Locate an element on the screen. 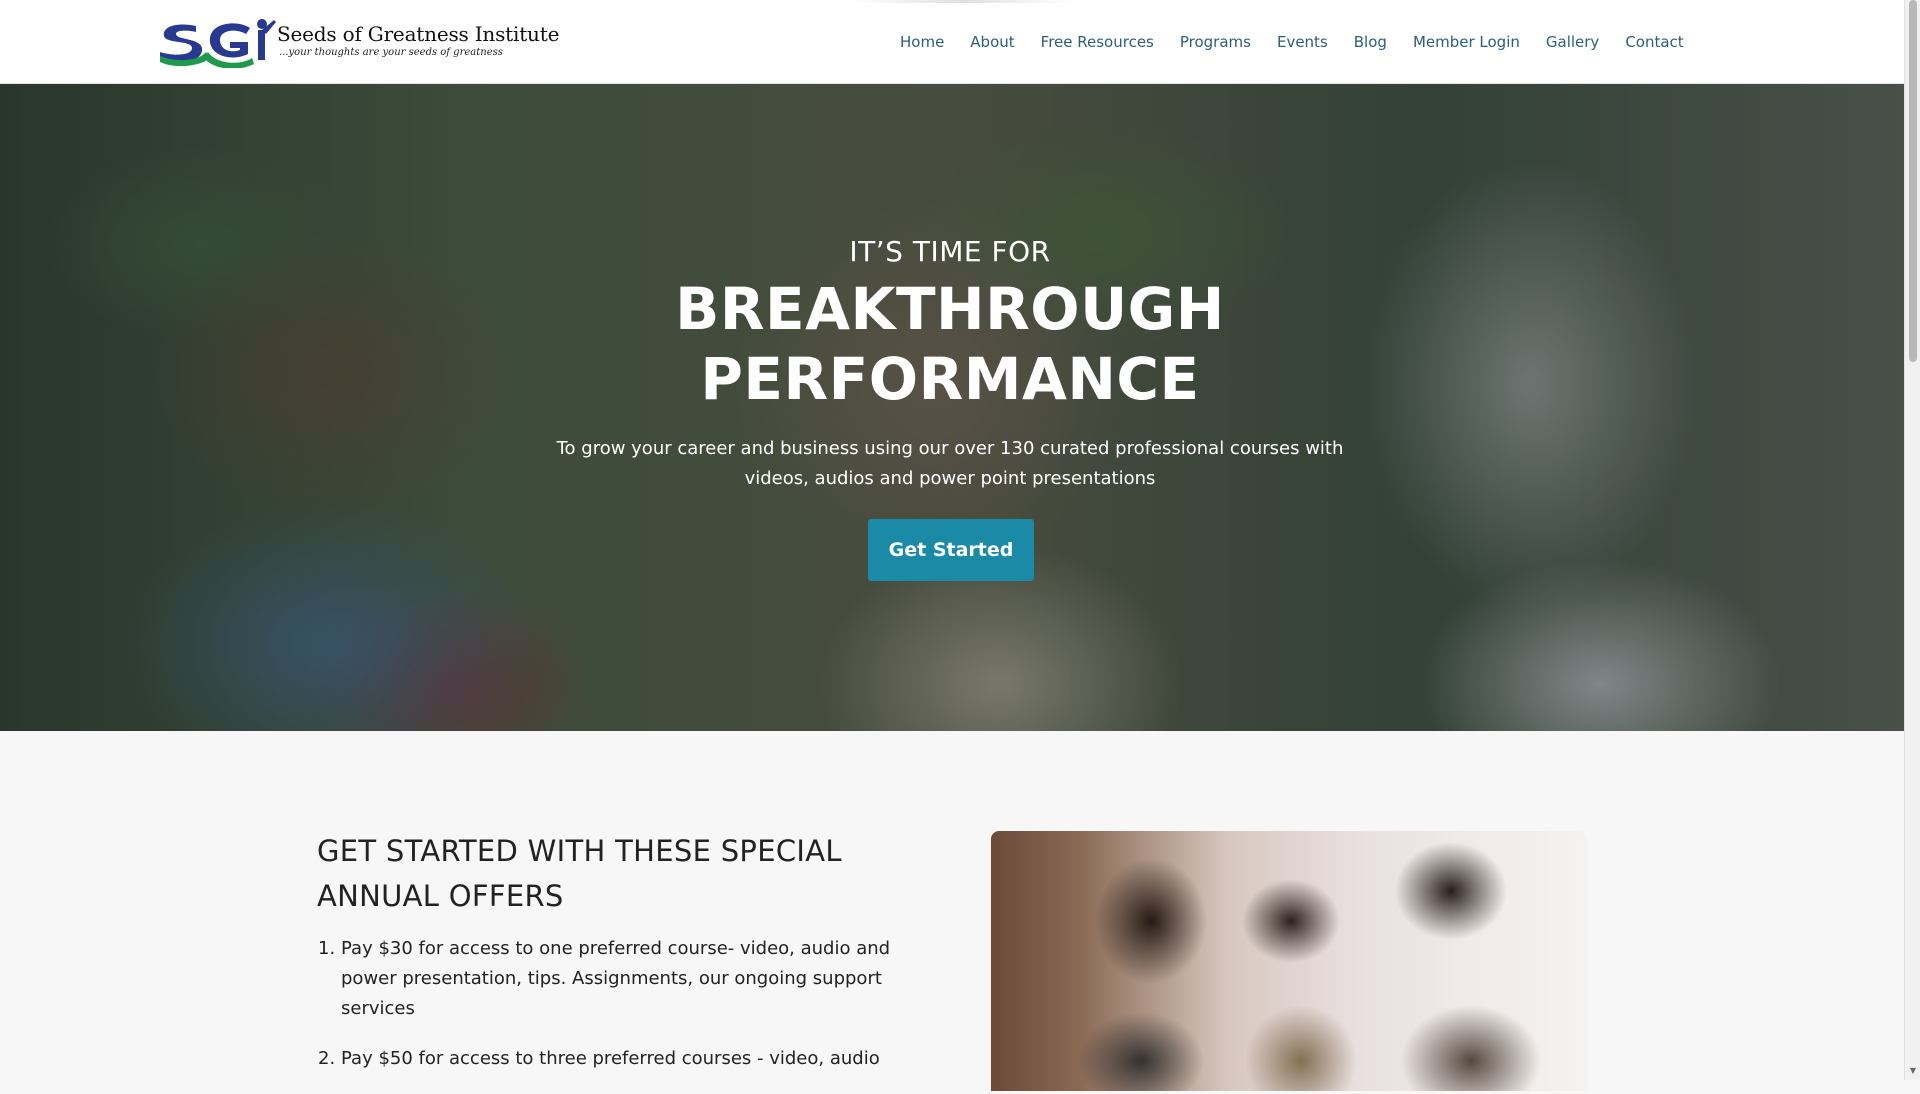 The height and width of the screenshot is (1094, 1920). hero-title: BREAKTHROUGH PERFORMANCE is located at coordinates (950, 344).